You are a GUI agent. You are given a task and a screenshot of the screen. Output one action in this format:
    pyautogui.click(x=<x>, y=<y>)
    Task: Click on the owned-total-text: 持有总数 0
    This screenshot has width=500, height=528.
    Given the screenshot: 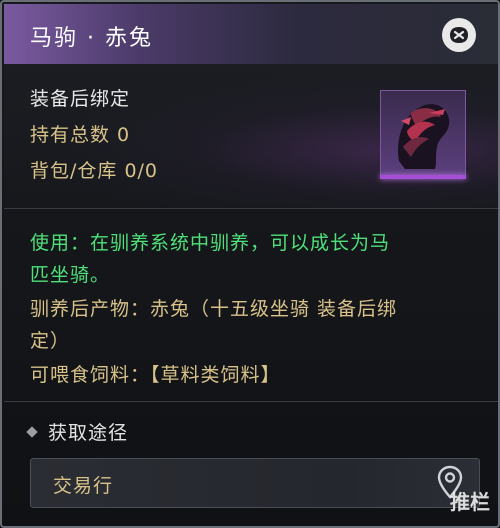 What is the action you would take?
    pyautogui.click(x=80, y=135)
    